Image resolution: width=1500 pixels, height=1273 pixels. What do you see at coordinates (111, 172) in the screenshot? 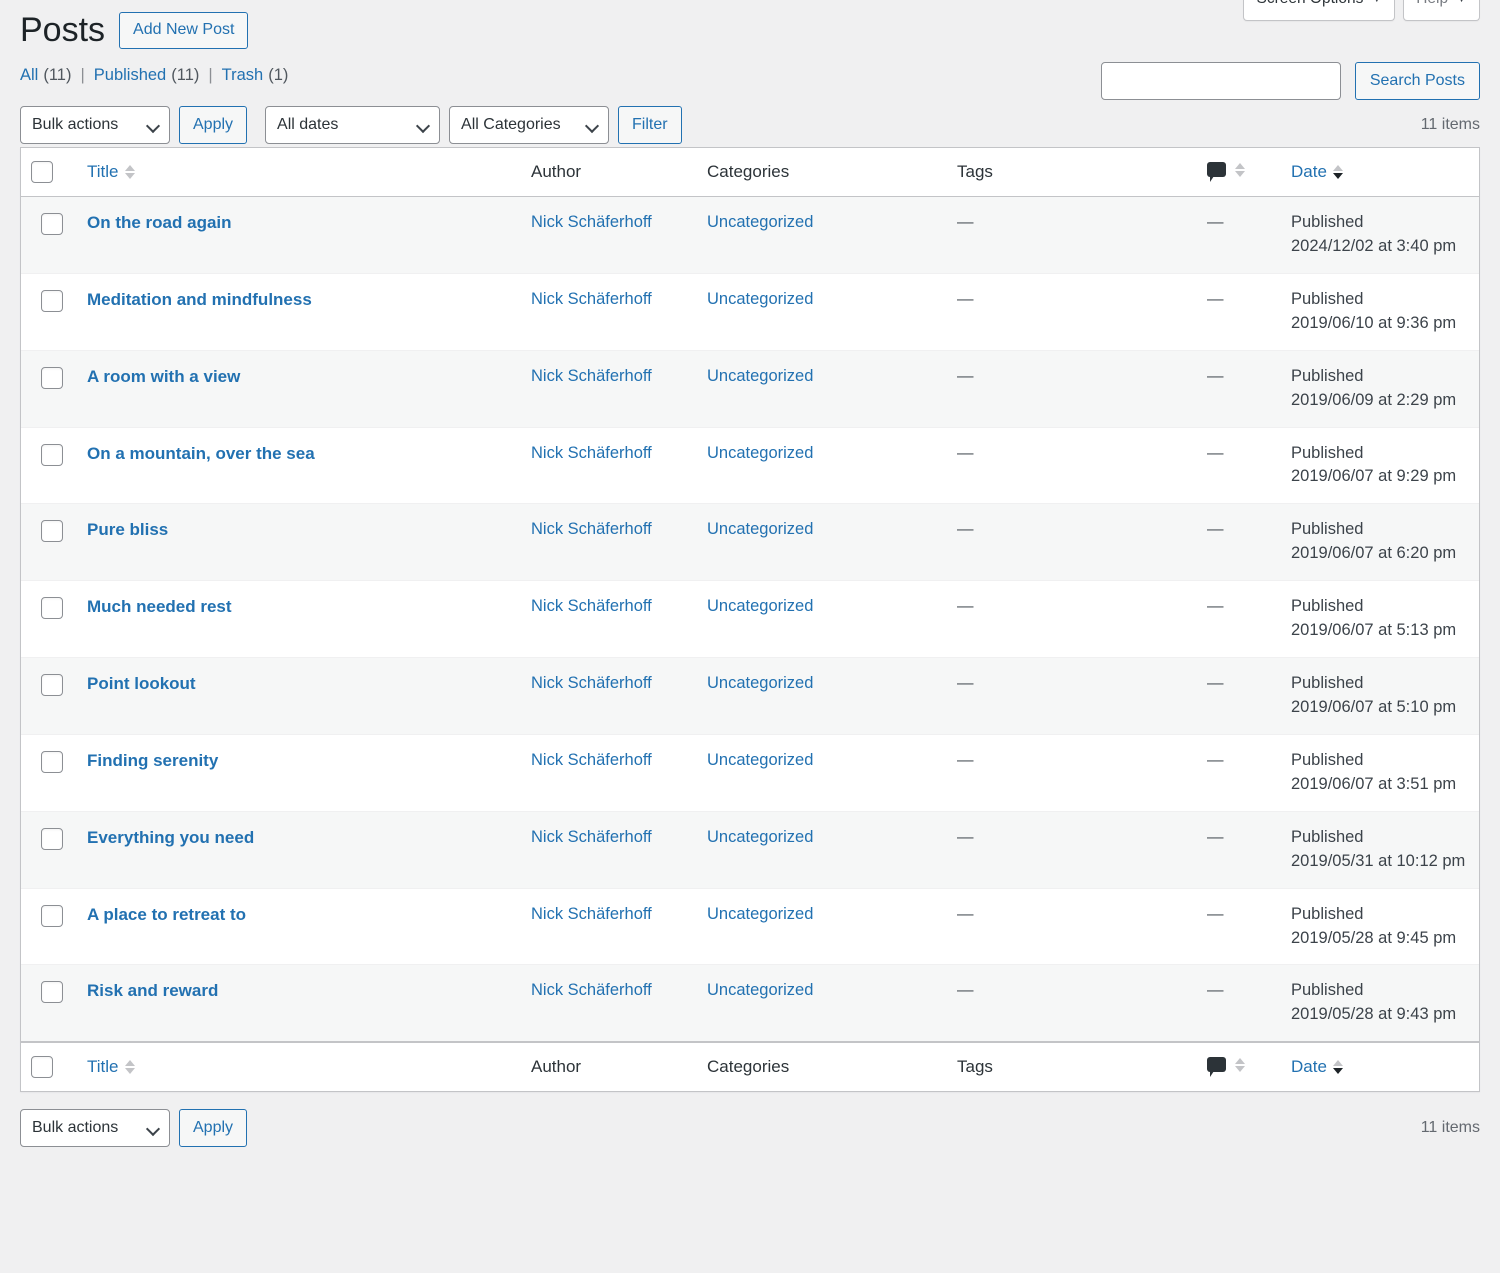
I see `sort-title-link-top: Title` at bounding box center [111, 172].